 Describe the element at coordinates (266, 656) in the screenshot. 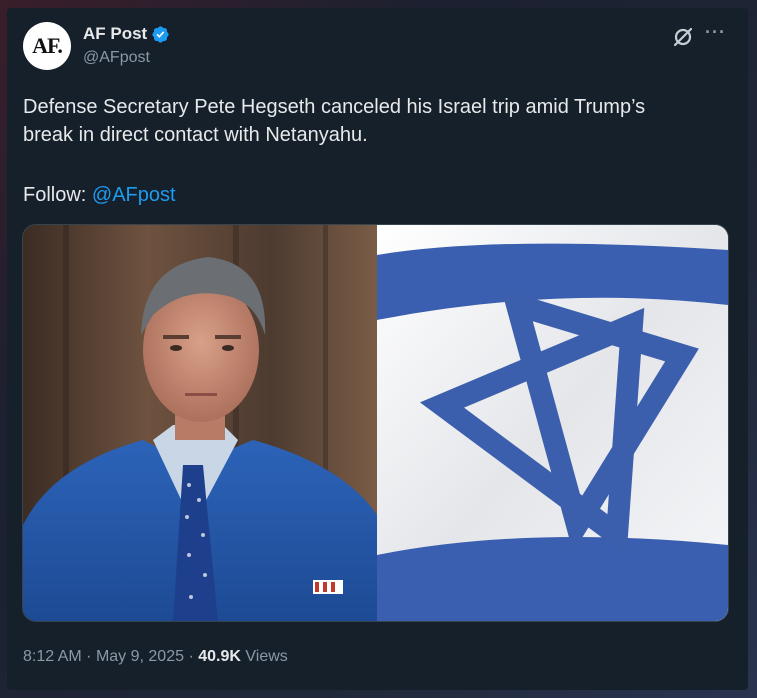

I see `views-label: Views` at that location.